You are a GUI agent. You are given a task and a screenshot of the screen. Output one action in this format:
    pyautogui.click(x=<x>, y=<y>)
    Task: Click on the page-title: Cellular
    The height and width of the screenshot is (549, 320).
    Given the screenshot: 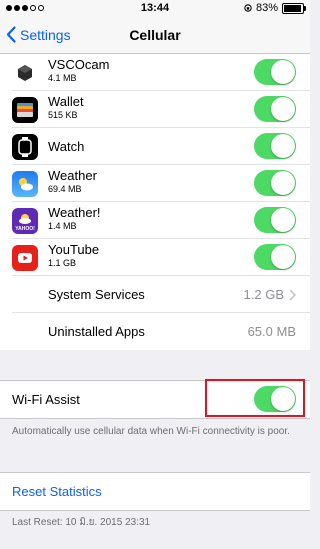 What is the action you would take?
    pyautogui.click(x=155, y=35)
    